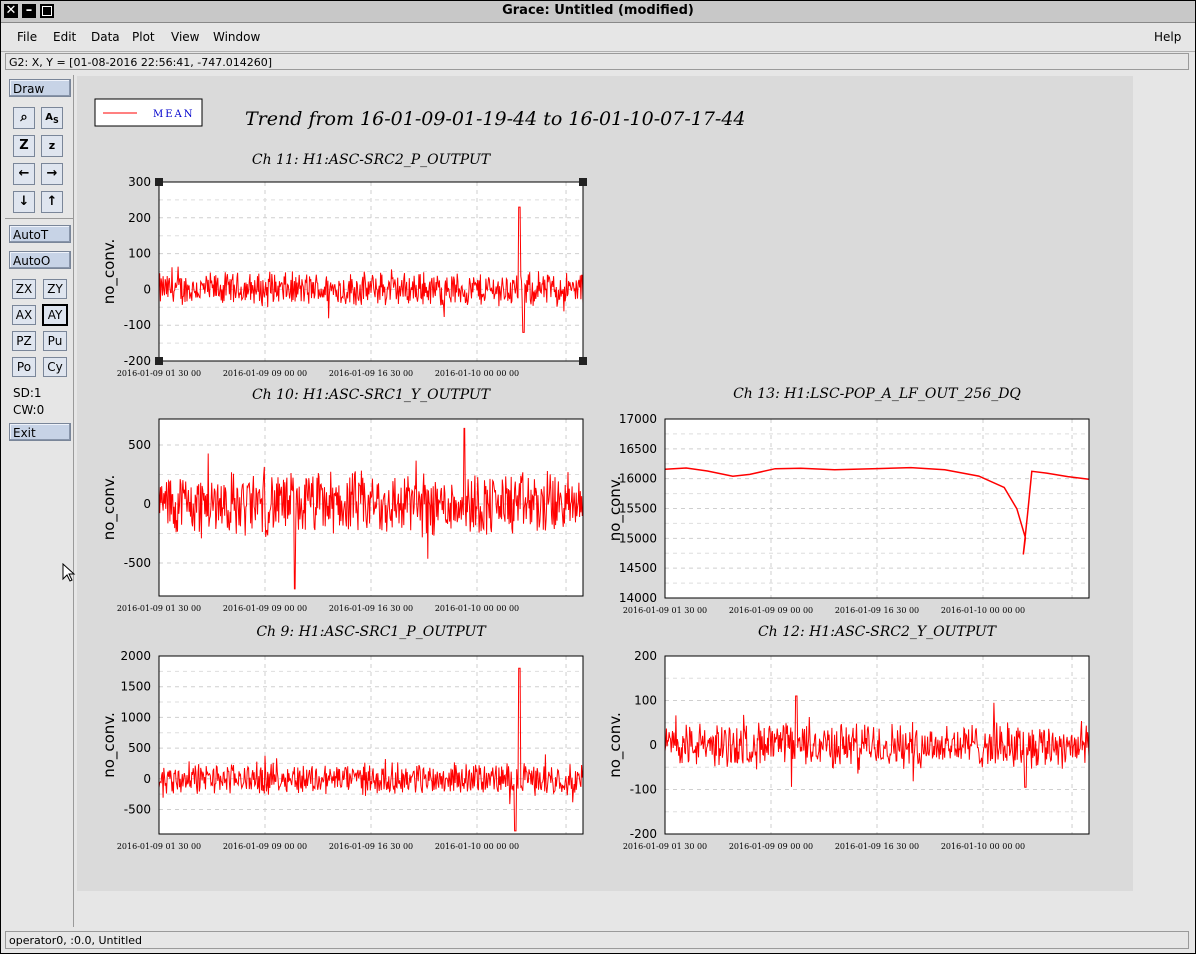  What do you see at coordinates (40, 432) in the screenshot?
I see `exit-button: Exit` at bounding box center [40, 432].